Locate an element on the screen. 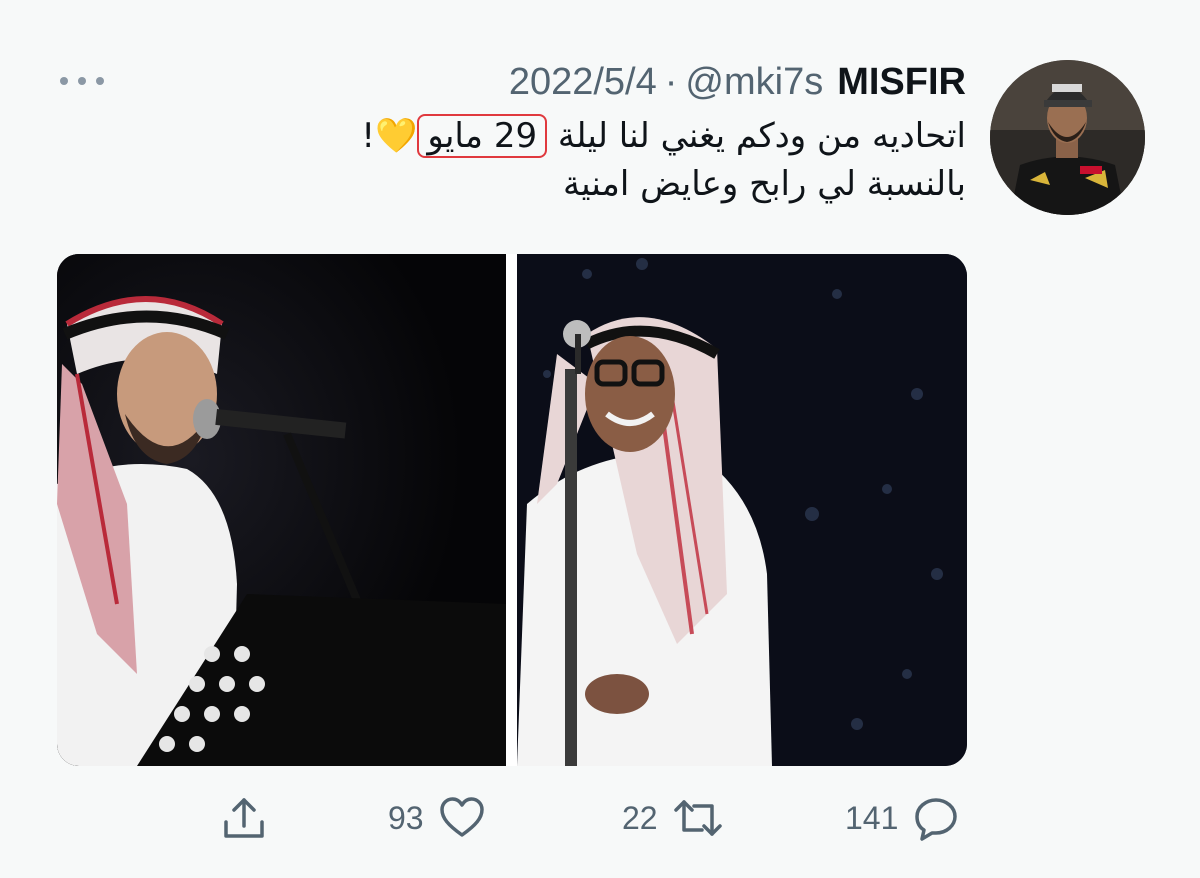  like-button: 93 is located at coordinates (437, 818).